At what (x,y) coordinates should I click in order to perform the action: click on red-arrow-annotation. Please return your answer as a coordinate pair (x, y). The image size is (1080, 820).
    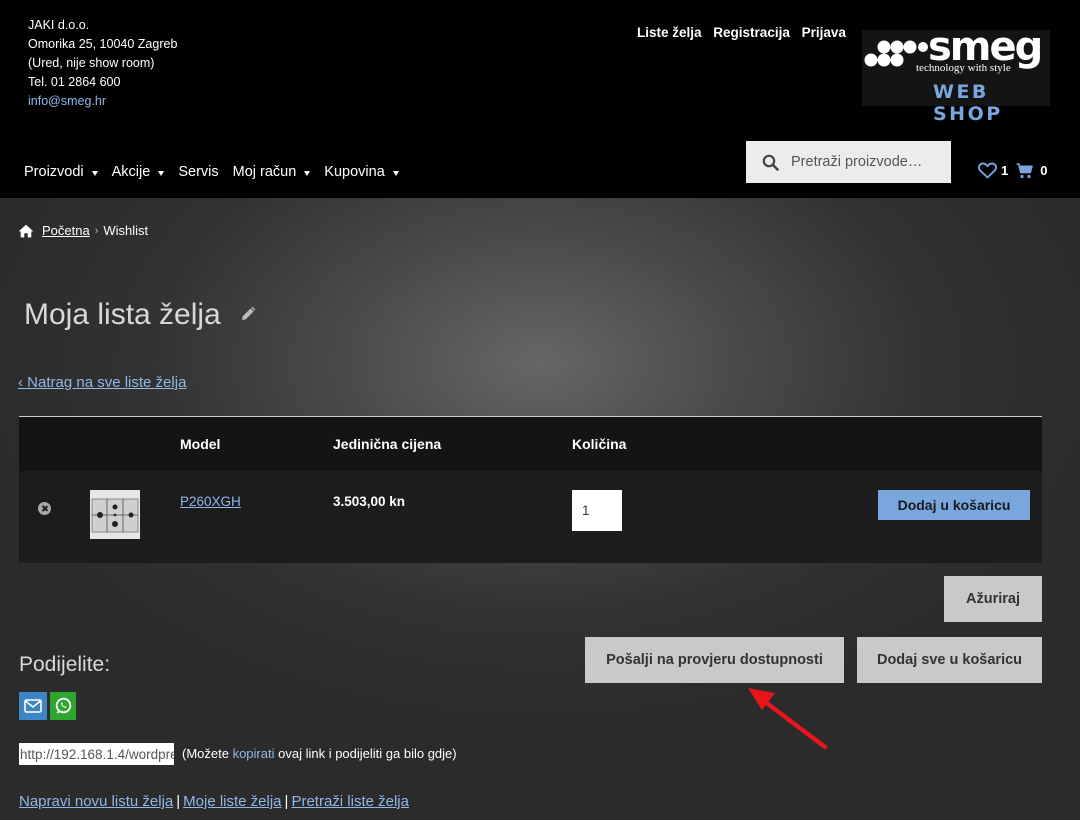
    Looking at the image, I should click on (788, 719).